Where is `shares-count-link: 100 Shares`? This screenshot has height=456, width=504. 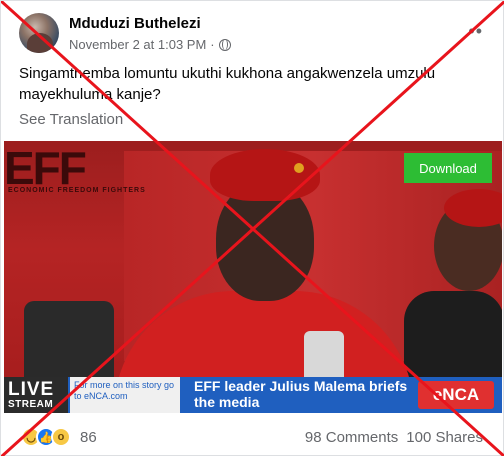
shares-count-link: 100 Shares is located at coordinates (444, 437).